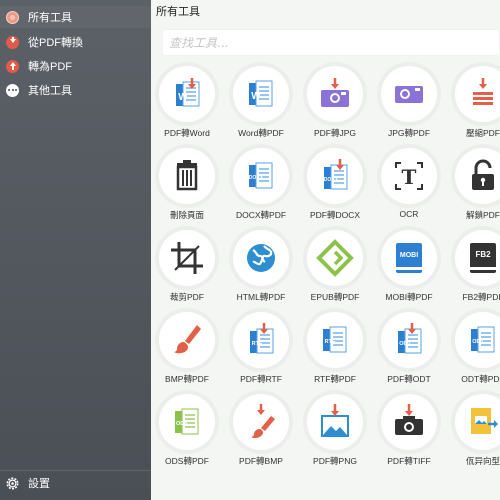  I want to click on tool-html-to-pdf: HTML轉PDF, so click(261, 270).